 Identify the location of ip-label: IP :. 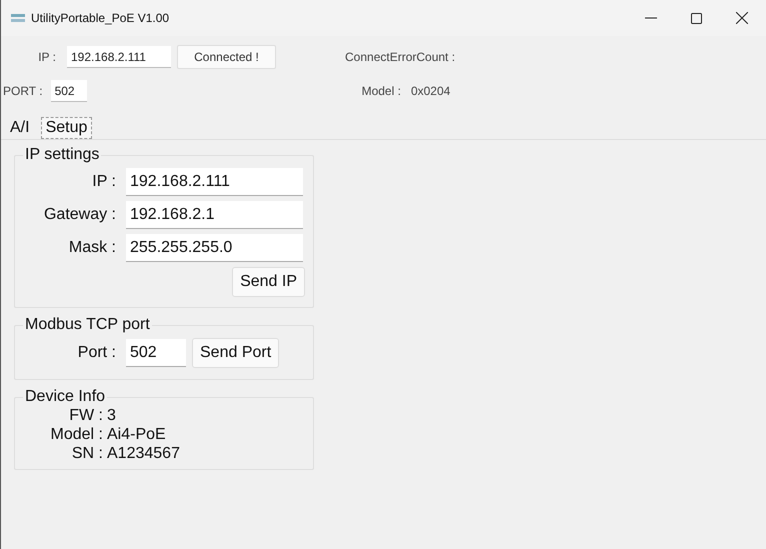
(47, 57).